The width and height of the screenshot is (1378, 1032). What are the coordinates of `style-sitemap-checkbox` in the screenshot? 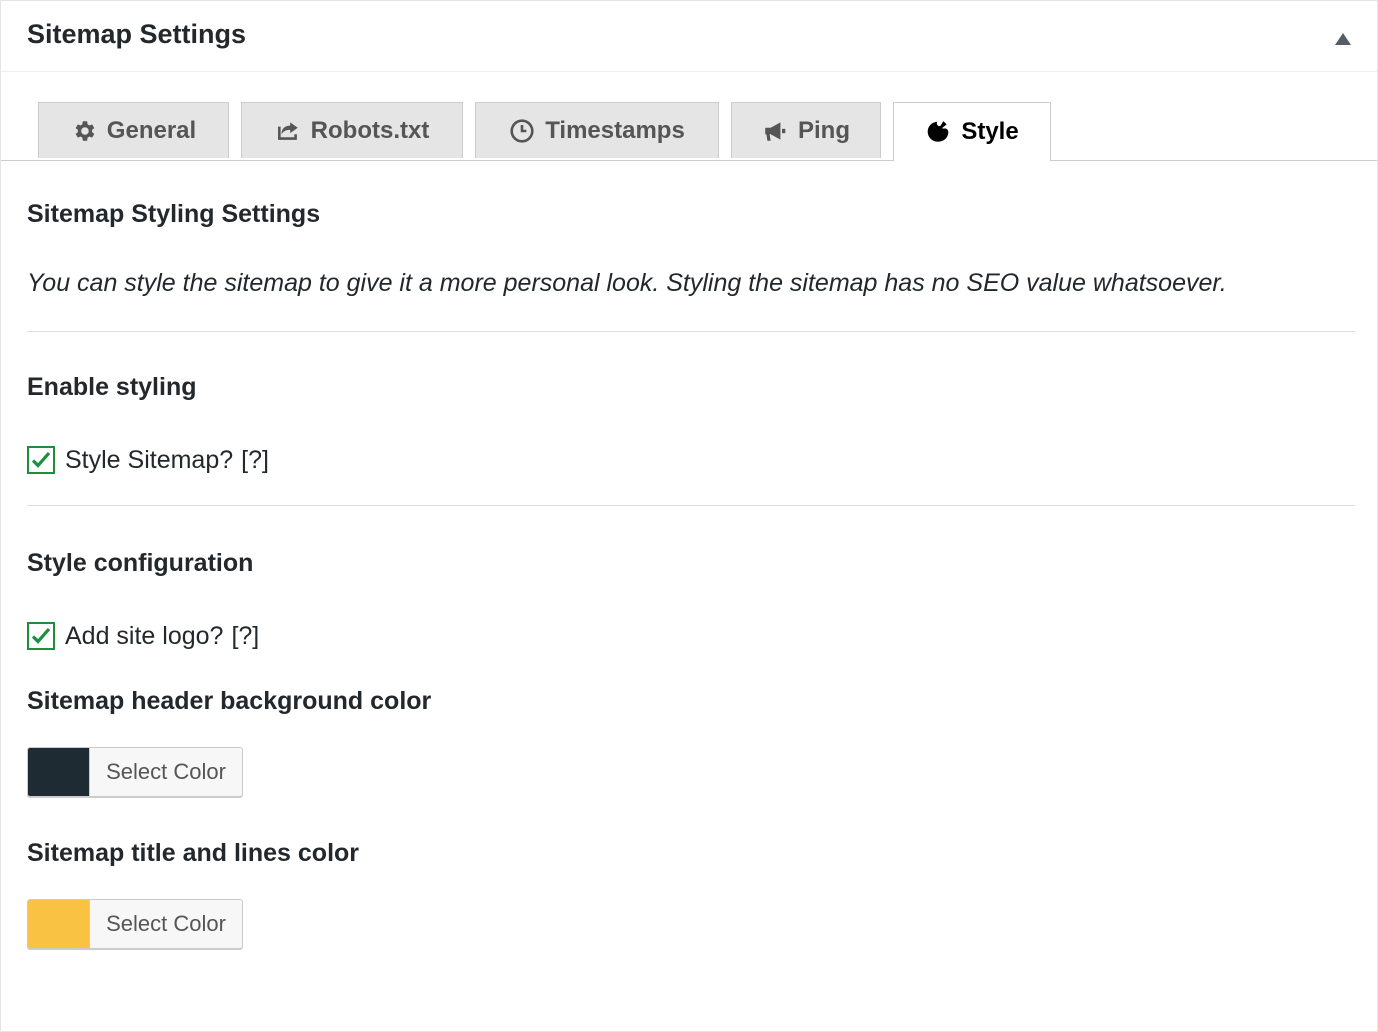 It's located at (41, 460).